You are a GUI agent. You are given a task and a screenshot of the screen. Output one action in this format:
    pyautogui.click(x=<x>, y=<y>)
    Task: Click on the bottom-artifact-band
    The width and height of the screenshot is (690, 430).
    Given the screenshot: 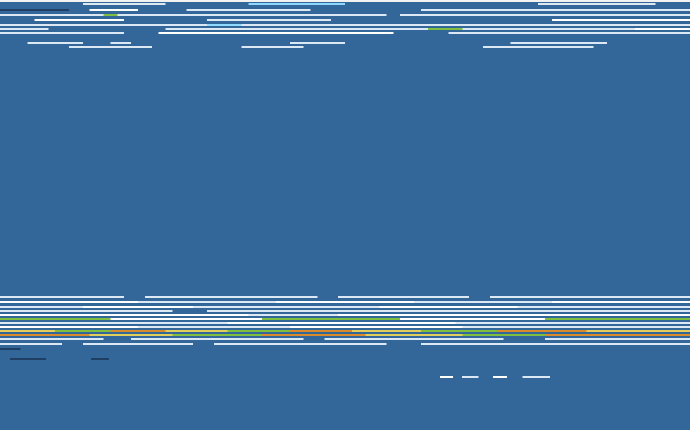 What is the action you would take?
    pyautogui.click(x=345, y=367)
    